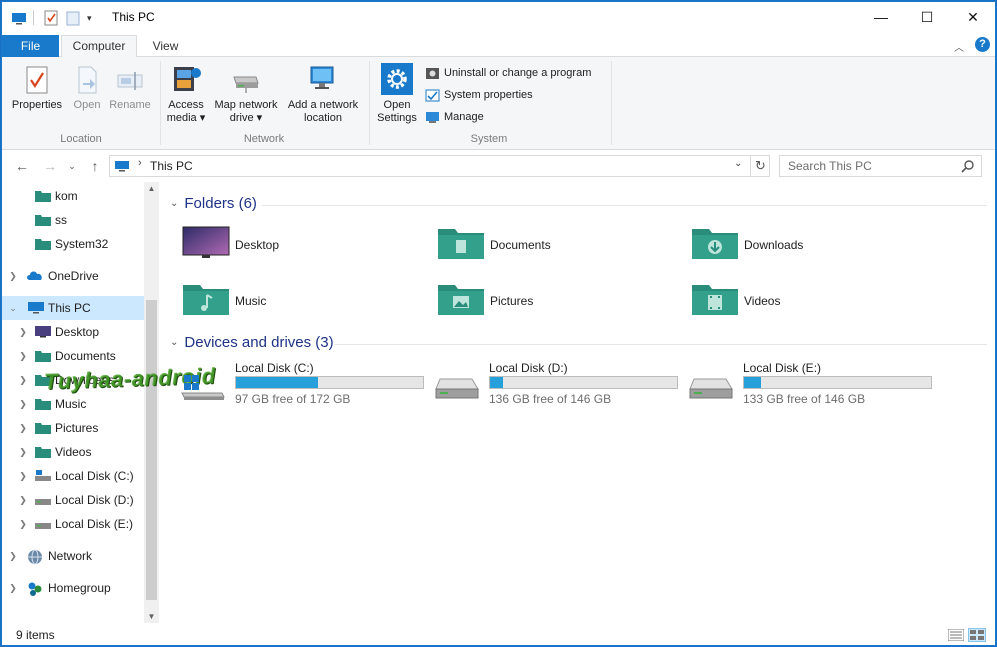 This screenshot has height=647, width=997. I want to click on folders-section-header: ⌄ Folders (6), so click(213, 206).